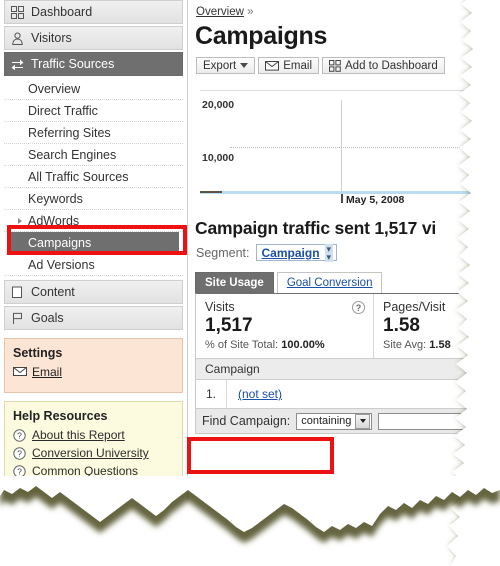  What do you see at coordinates (298, 65) in the screenshot?
I see `email-button-label: Email` at bounding box center [298, 65].